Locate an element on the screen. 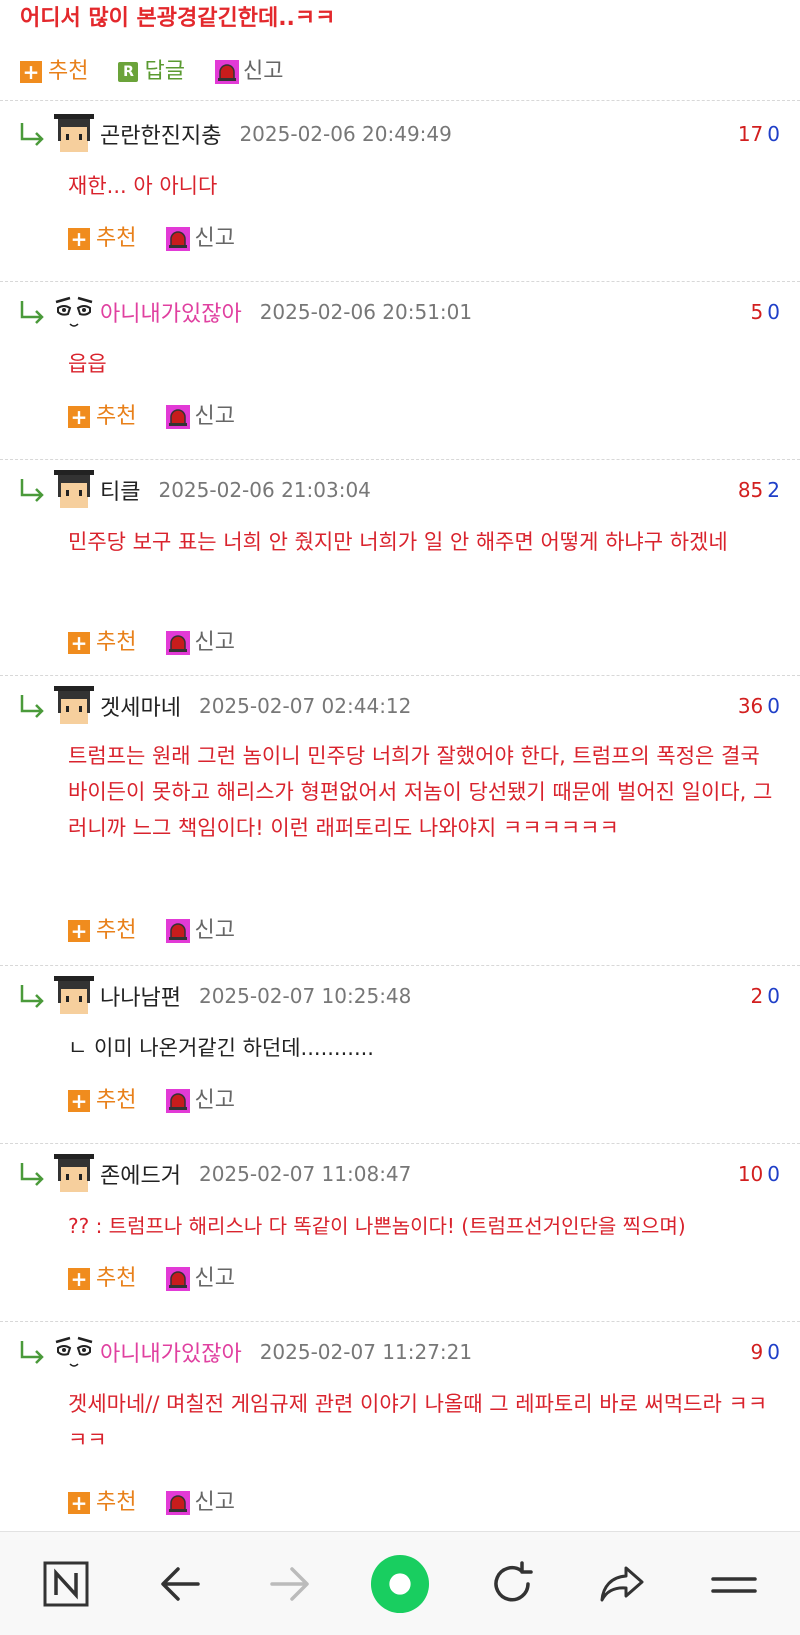  back-arrow-icon is located at coordinates (180, 1584).